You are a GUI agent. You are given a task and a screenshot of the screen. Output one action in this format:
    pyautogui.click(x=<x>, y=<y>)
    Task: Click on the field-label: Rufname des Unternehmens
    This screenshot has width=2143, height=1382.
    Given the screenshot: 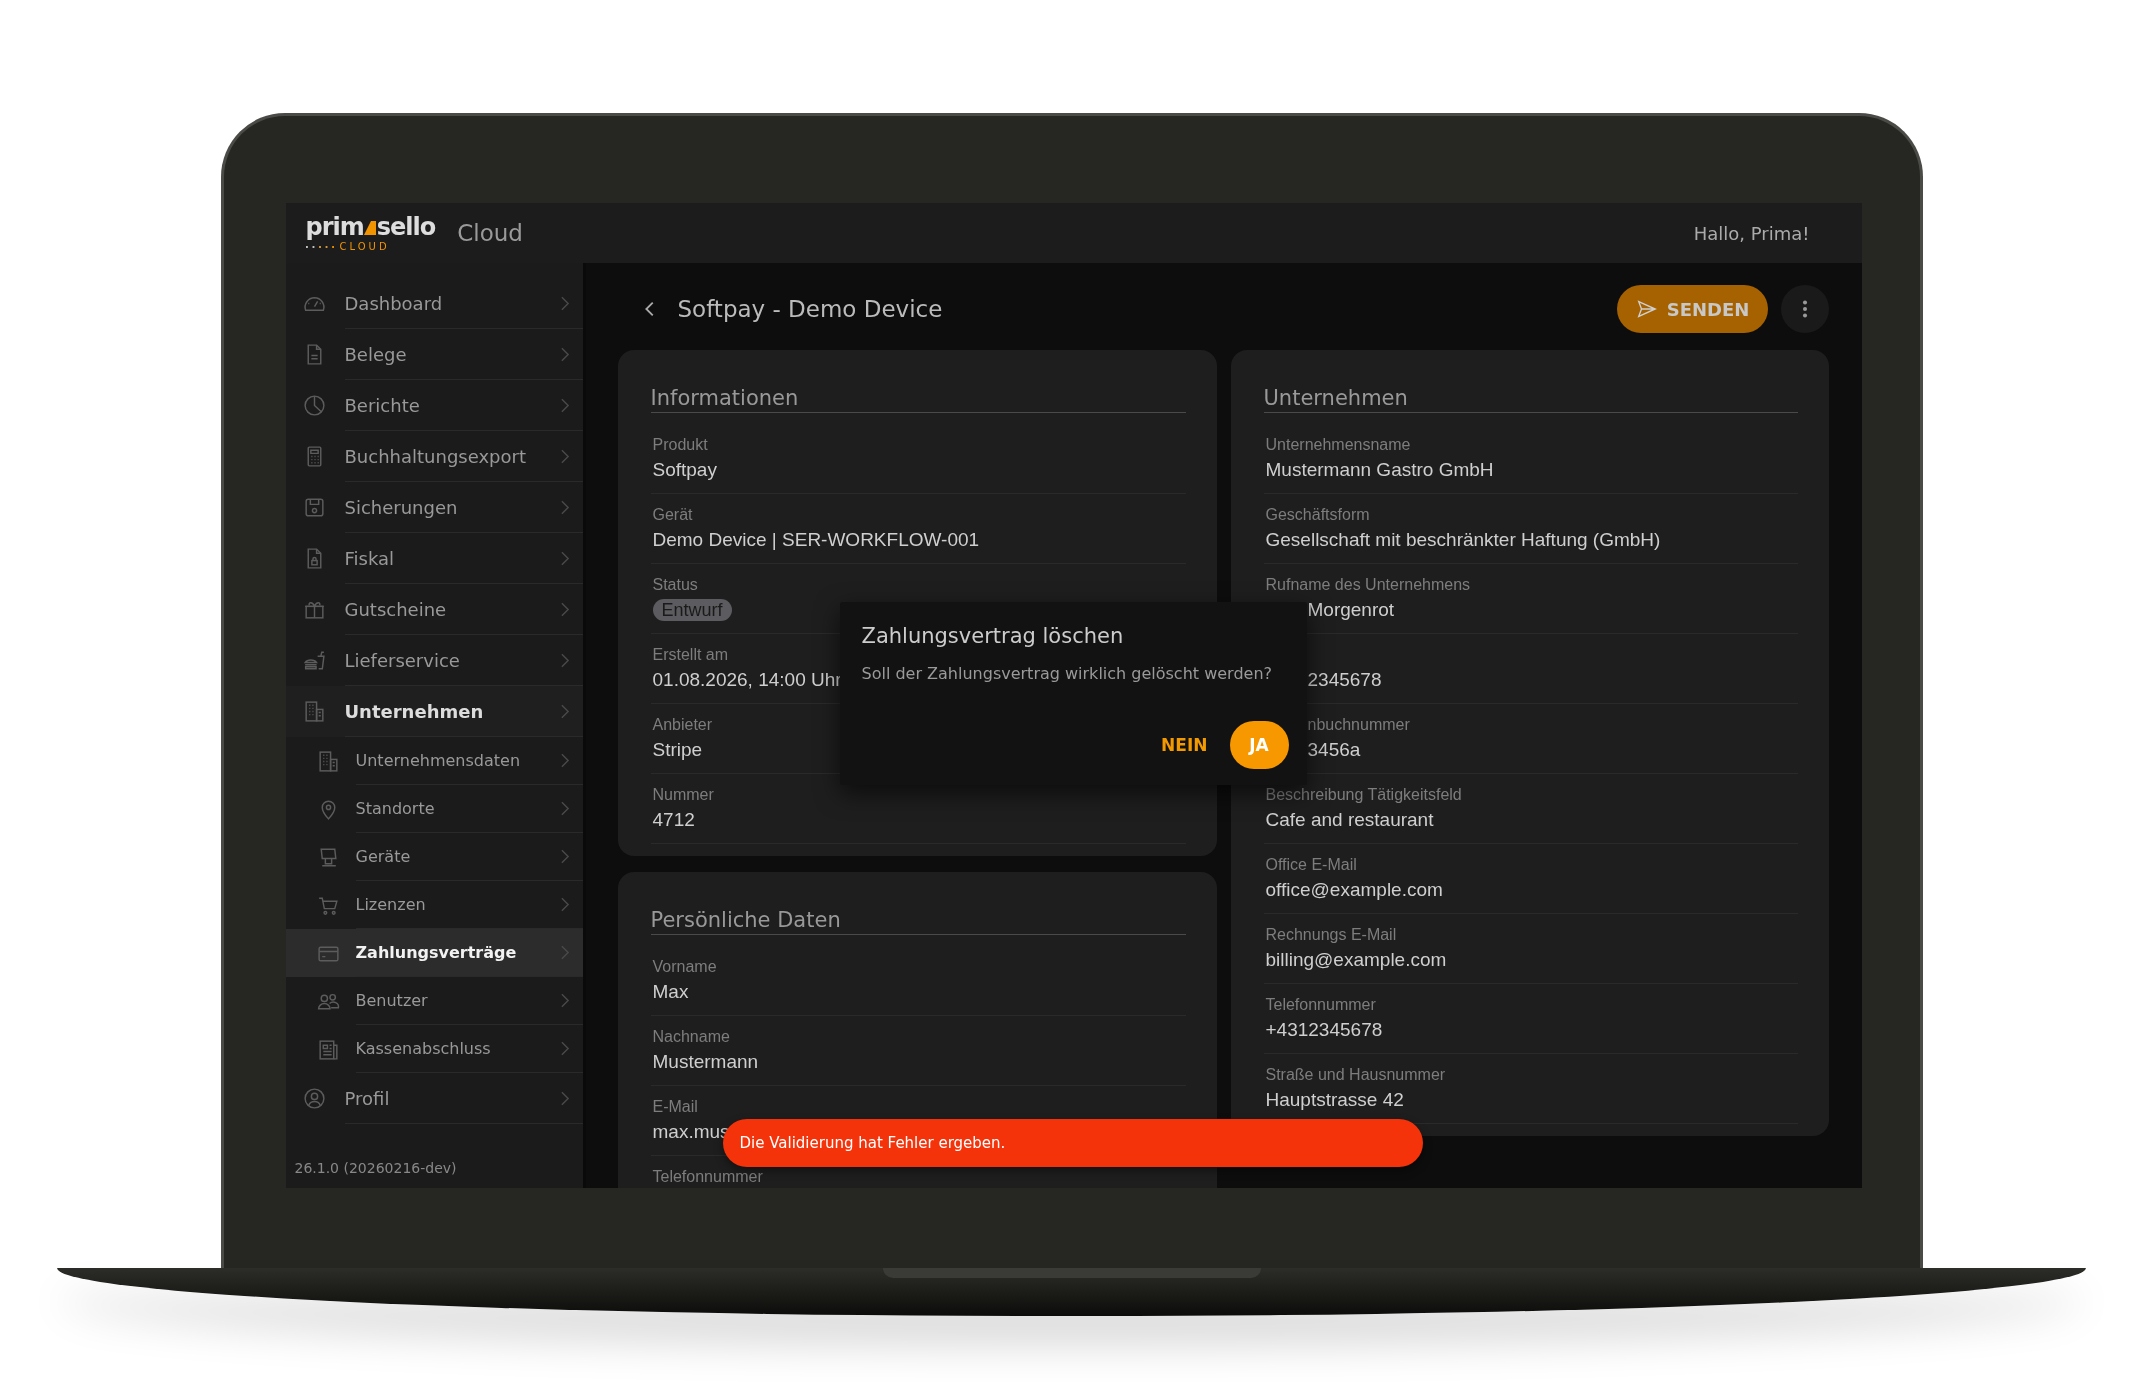 What is the action you would take?
    pyautogui.click(x=1368, y=584)
    